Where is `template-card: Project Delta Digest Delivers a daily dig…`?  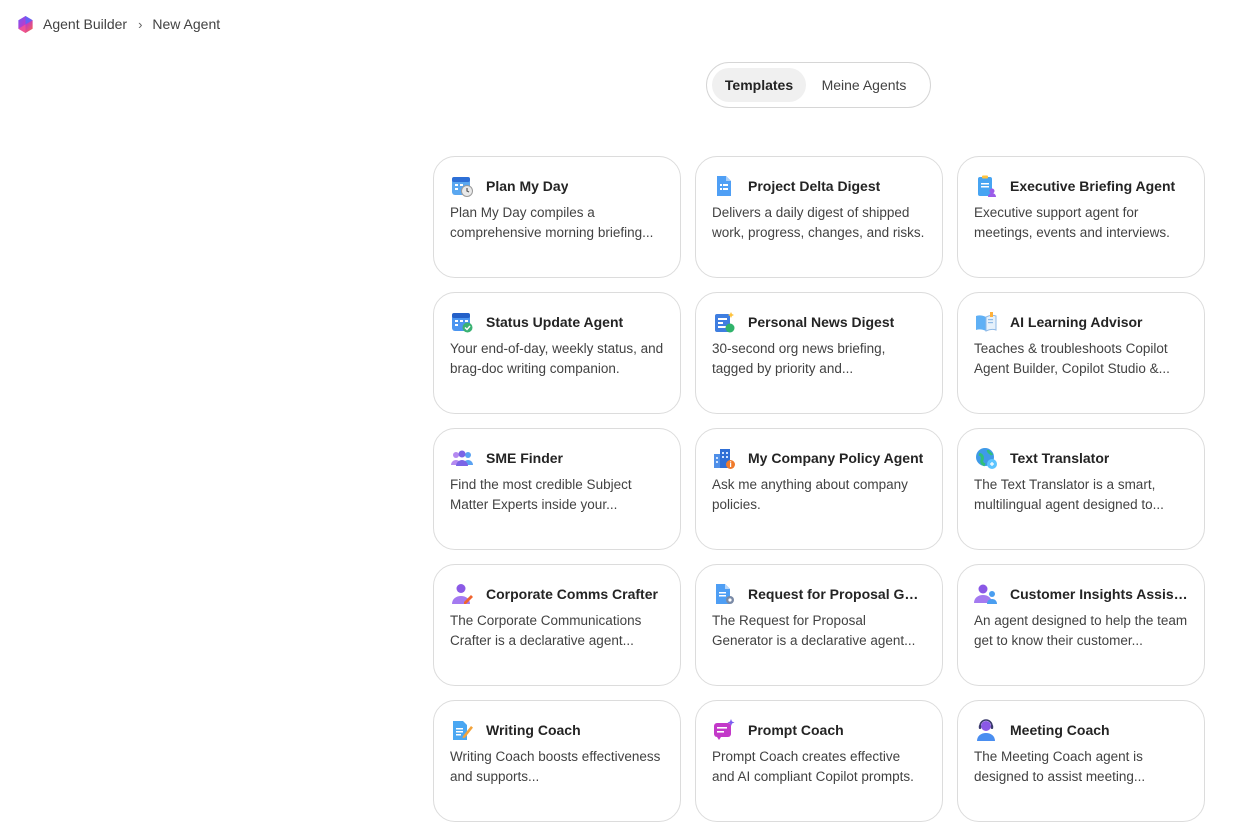
template-card: Project Delta Digest Delivers a daily dig… is located at coordinates (819, 217).